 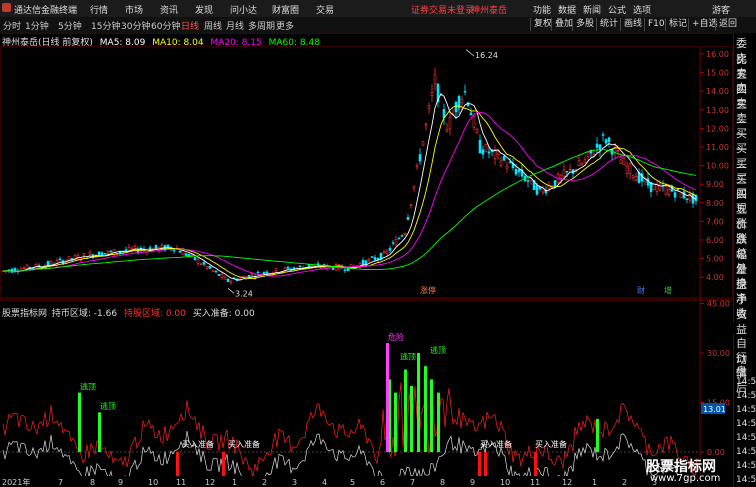 I want to click on current-value-label: 13.01, so click(x=714, y=409).